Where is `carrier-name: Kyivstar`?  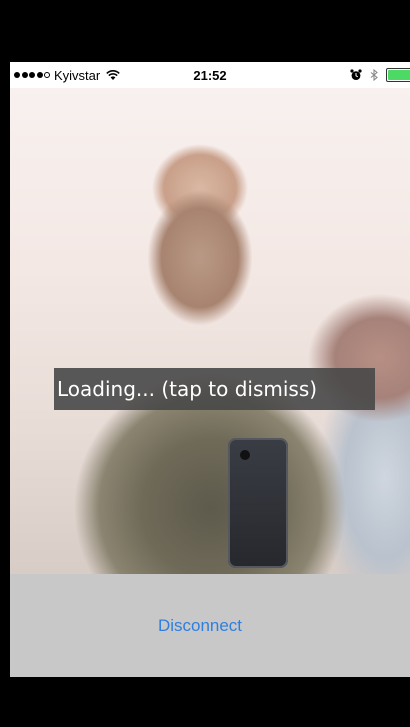
carrier-name: Kyivstar is located at coordinates (77, 75).